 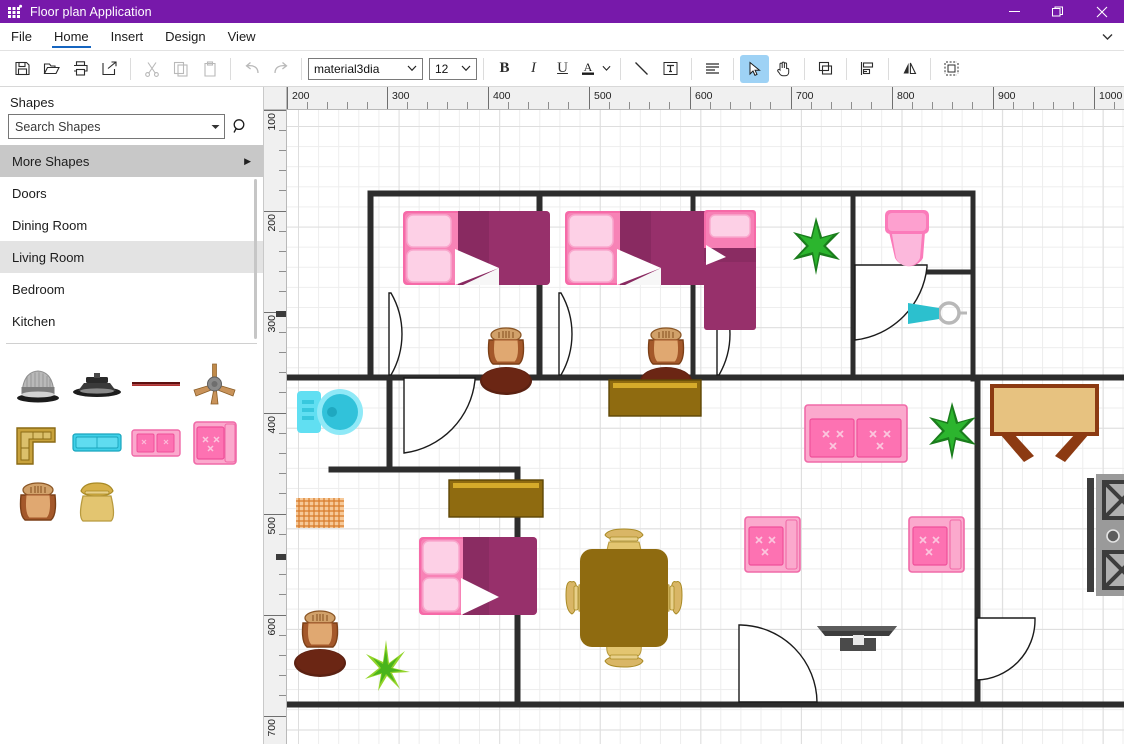 What do you see at coordinates (15, 12) in the screenshot?
I see `app-grid-icon` at bounding box center [15, 12].